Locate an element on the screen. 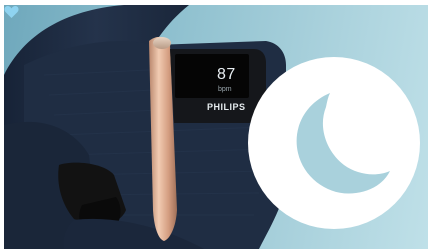  heart-icon is located at coordinates (11, 12).